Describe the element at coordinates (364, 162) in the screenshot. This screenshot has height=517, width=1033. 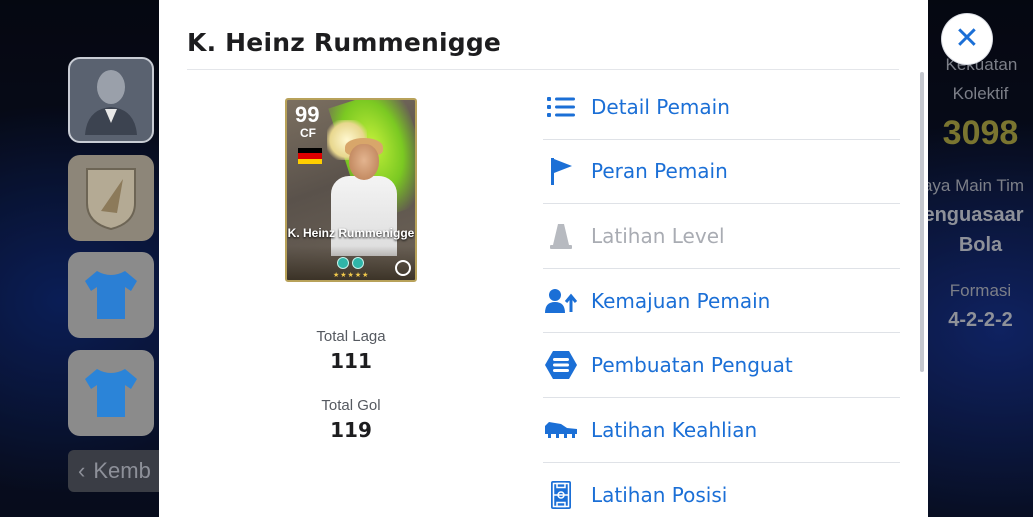
I see `player-face` at that location.